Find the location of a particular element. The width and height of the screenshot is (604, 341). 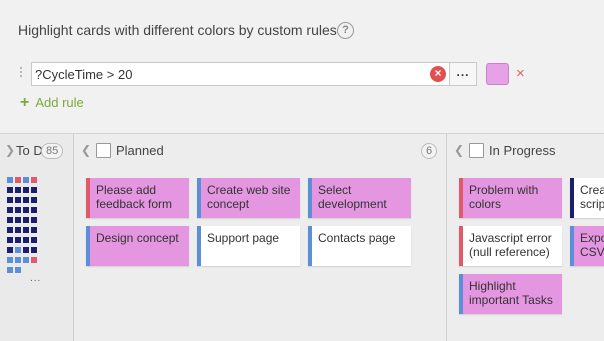

rule-expression-input is located at coordinates (240, 74).